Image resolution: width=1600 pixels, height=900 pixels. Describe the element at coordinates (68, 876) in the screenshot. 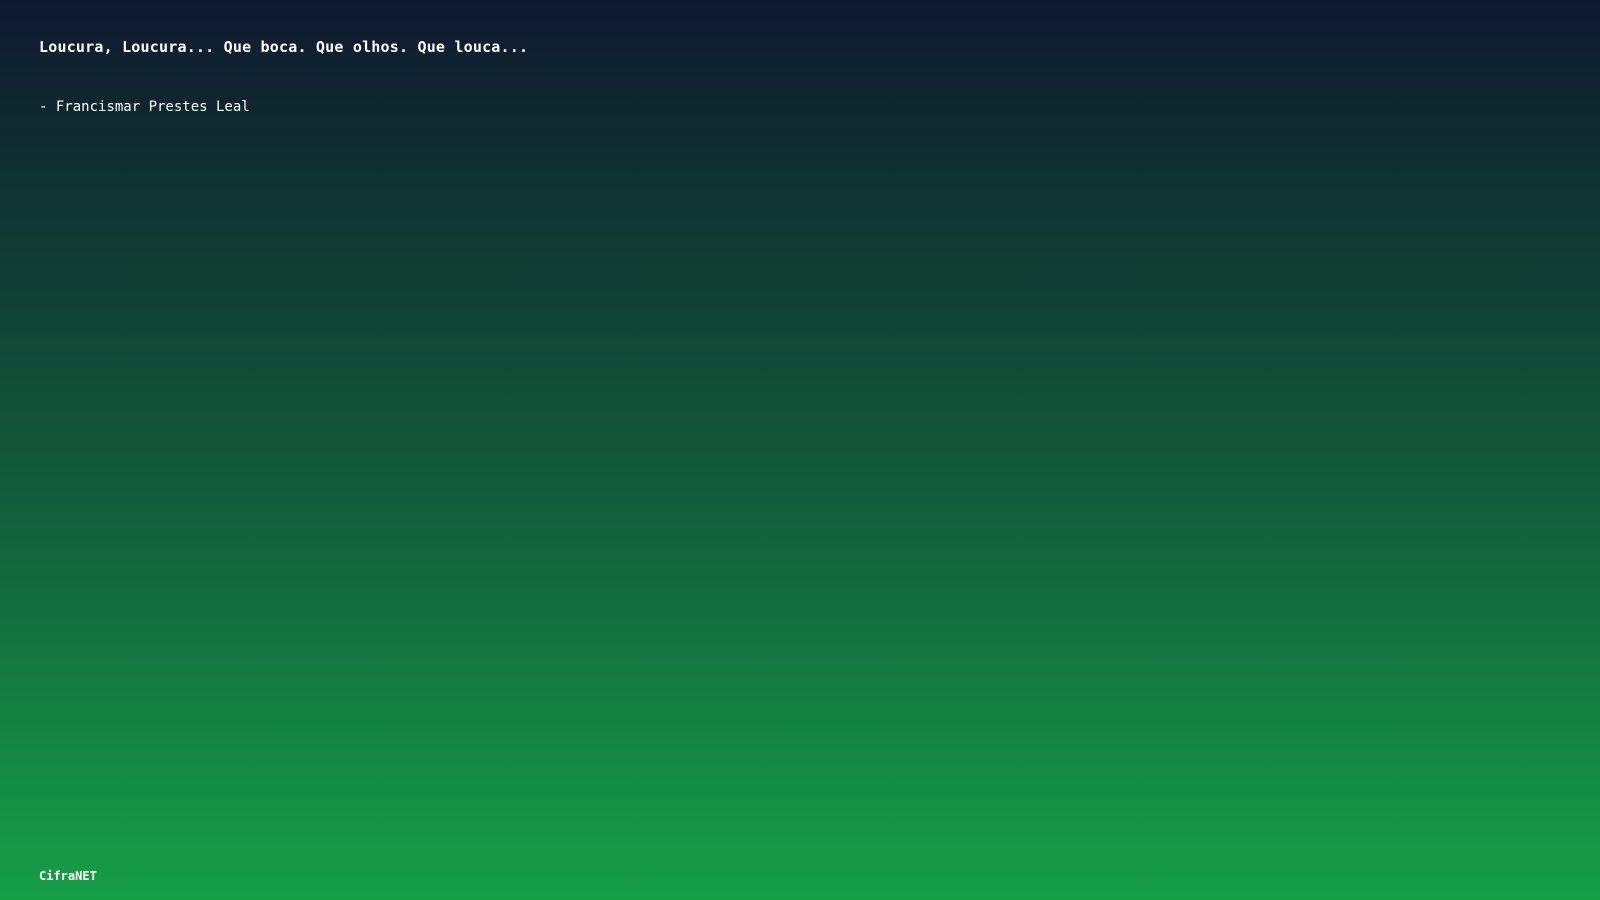

I see `brand-logo-text: CifraNET` at that location.